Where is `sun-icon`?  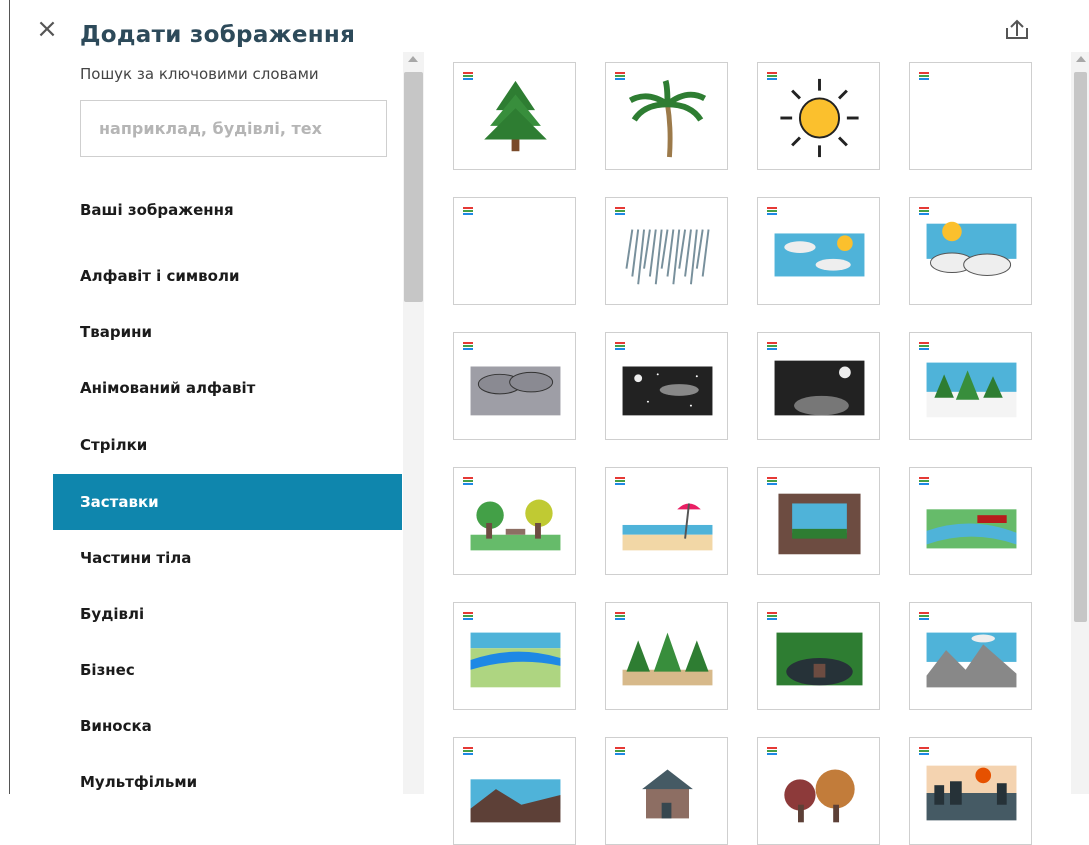 sun-icon is located at coordinates (819, 118).